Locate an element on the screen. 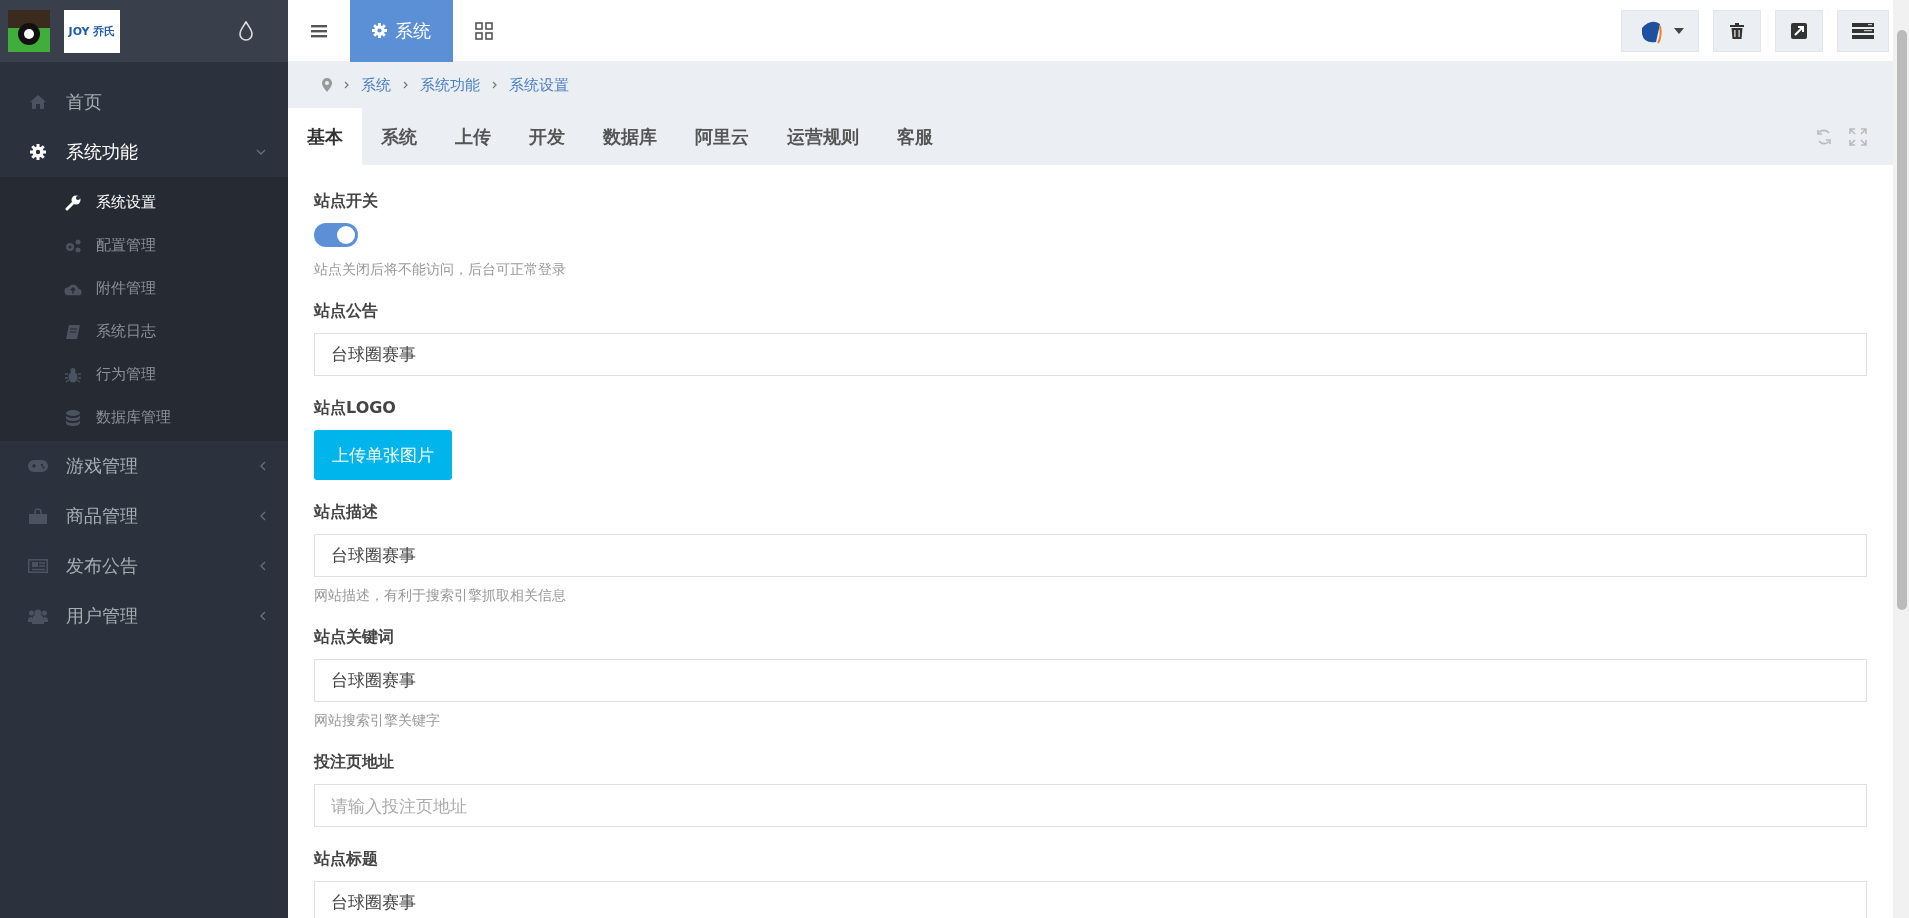  breadcrumb-link: 系统功能 is located at coordinates (450, 85).